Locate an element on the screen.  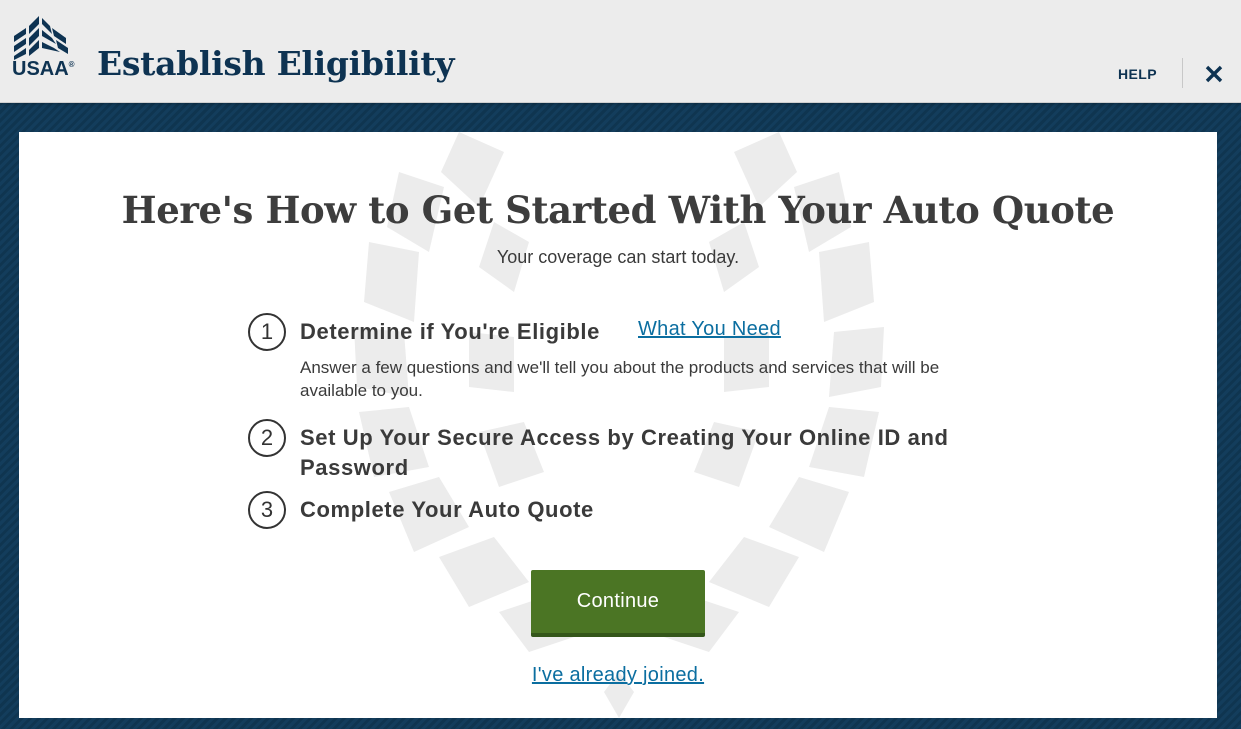
already-joined-link-row: I've already joined. is located at coordinates (618, 675).